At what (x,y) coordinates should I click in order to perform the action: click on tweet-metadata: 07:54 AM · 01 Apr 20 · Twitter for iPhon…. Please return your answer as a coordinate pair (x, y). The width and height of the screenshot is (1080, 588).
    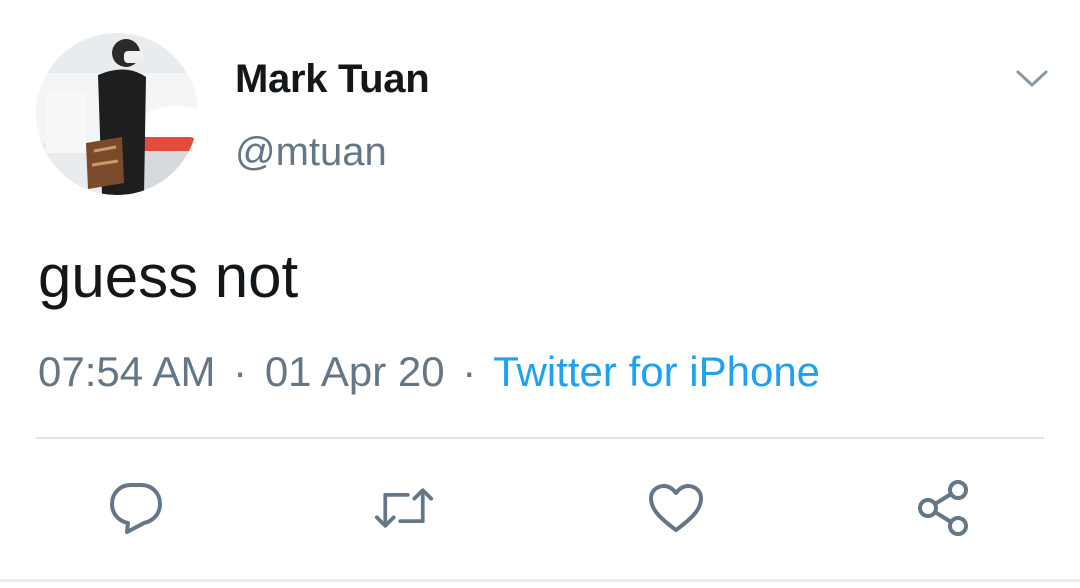
    Looking at the image, I should click on (429, 372).